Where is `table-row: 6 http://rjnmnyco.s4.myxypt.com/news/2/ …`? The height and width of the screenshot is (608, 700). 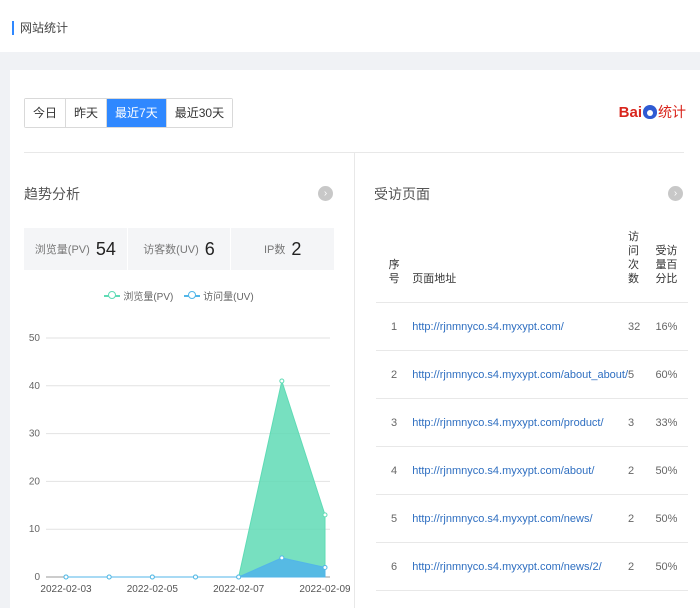 table-row: 6 http://rjnmnyco.s4.myxypt.com/news/2/ … is located at coordinates (532, 566).